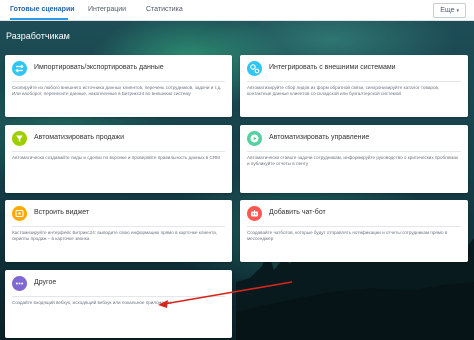  What do you see at coordinates (79, 137) in the screenshot?
I see `card-title: Автоматизировать продажи` at bounding box center [79, 137].